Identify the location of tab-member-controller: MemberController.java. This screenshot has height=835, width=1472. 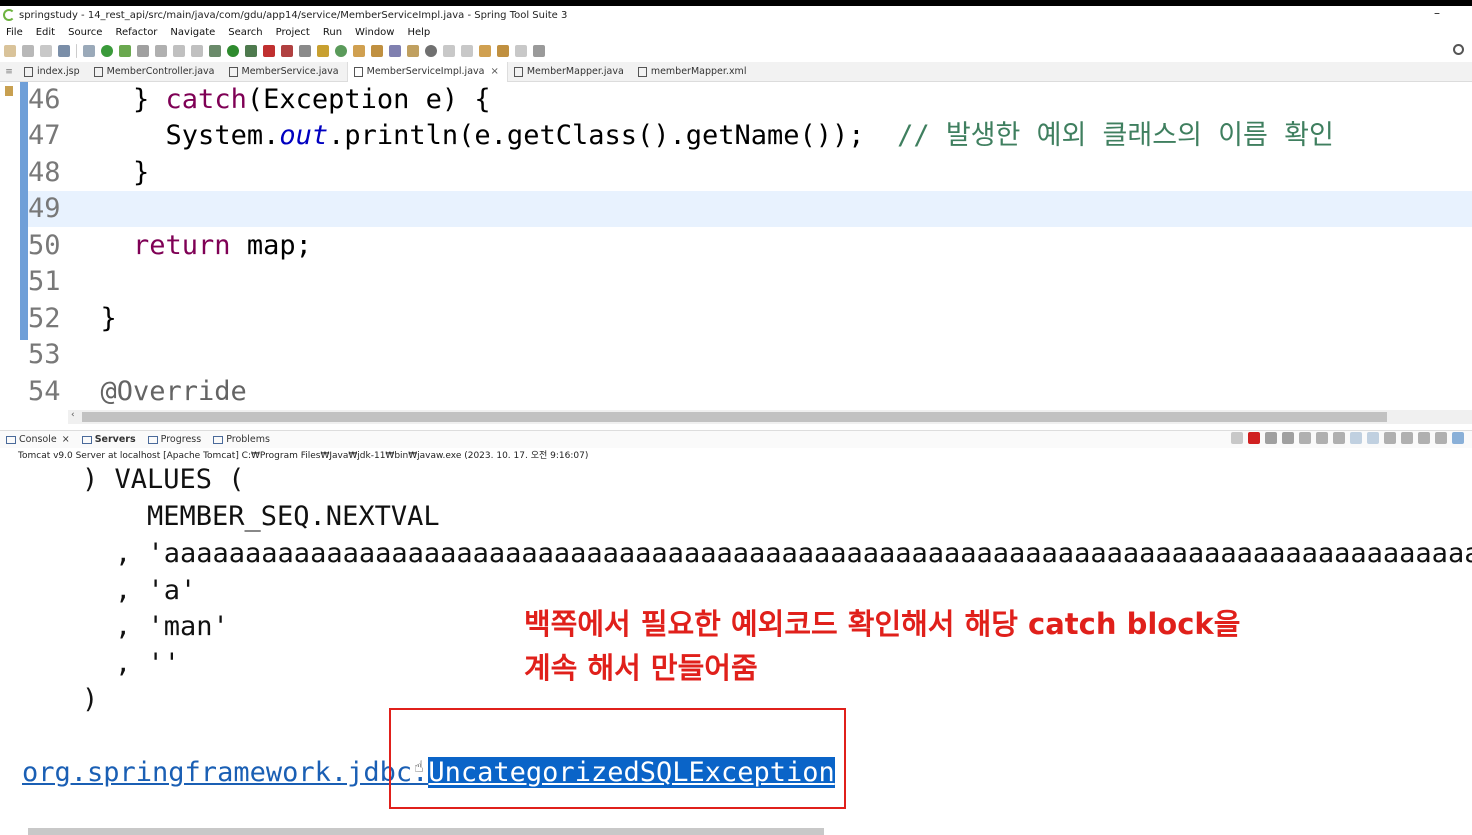
(155, 72).